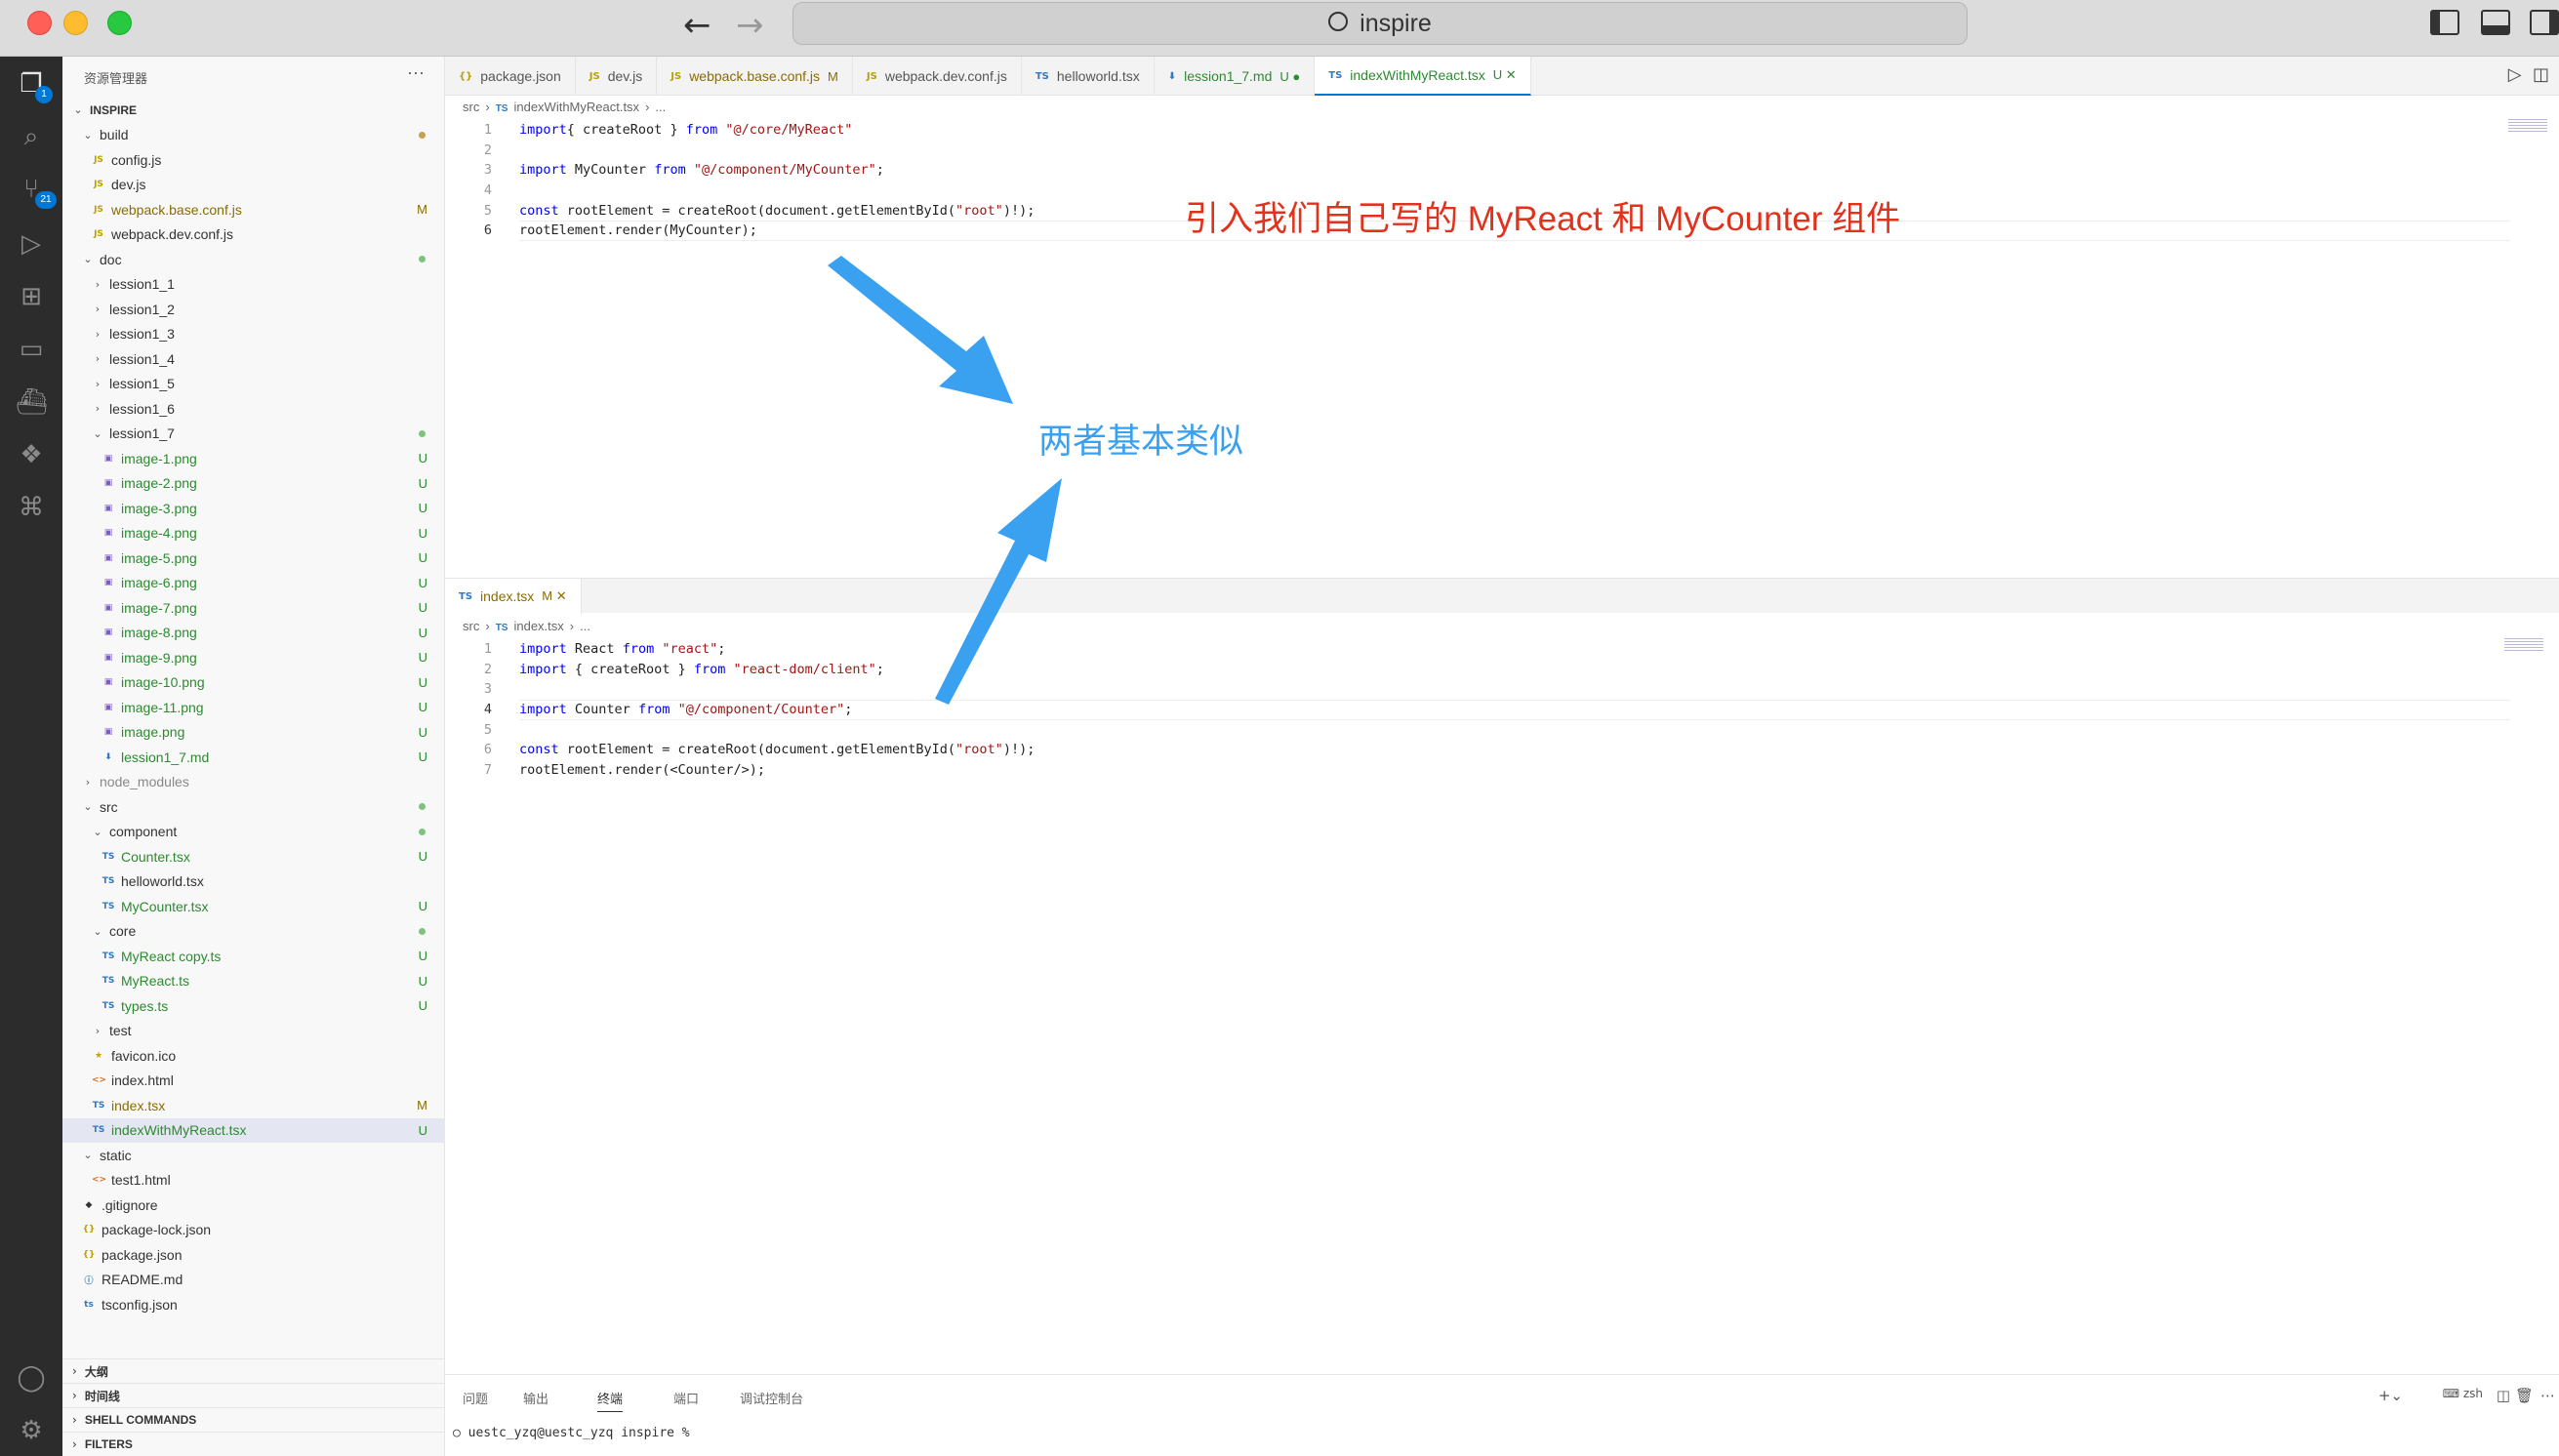 This screenshot has width=2559, height=1456. I want to click on panel-tab-1: 输出, so click(535, 1398).